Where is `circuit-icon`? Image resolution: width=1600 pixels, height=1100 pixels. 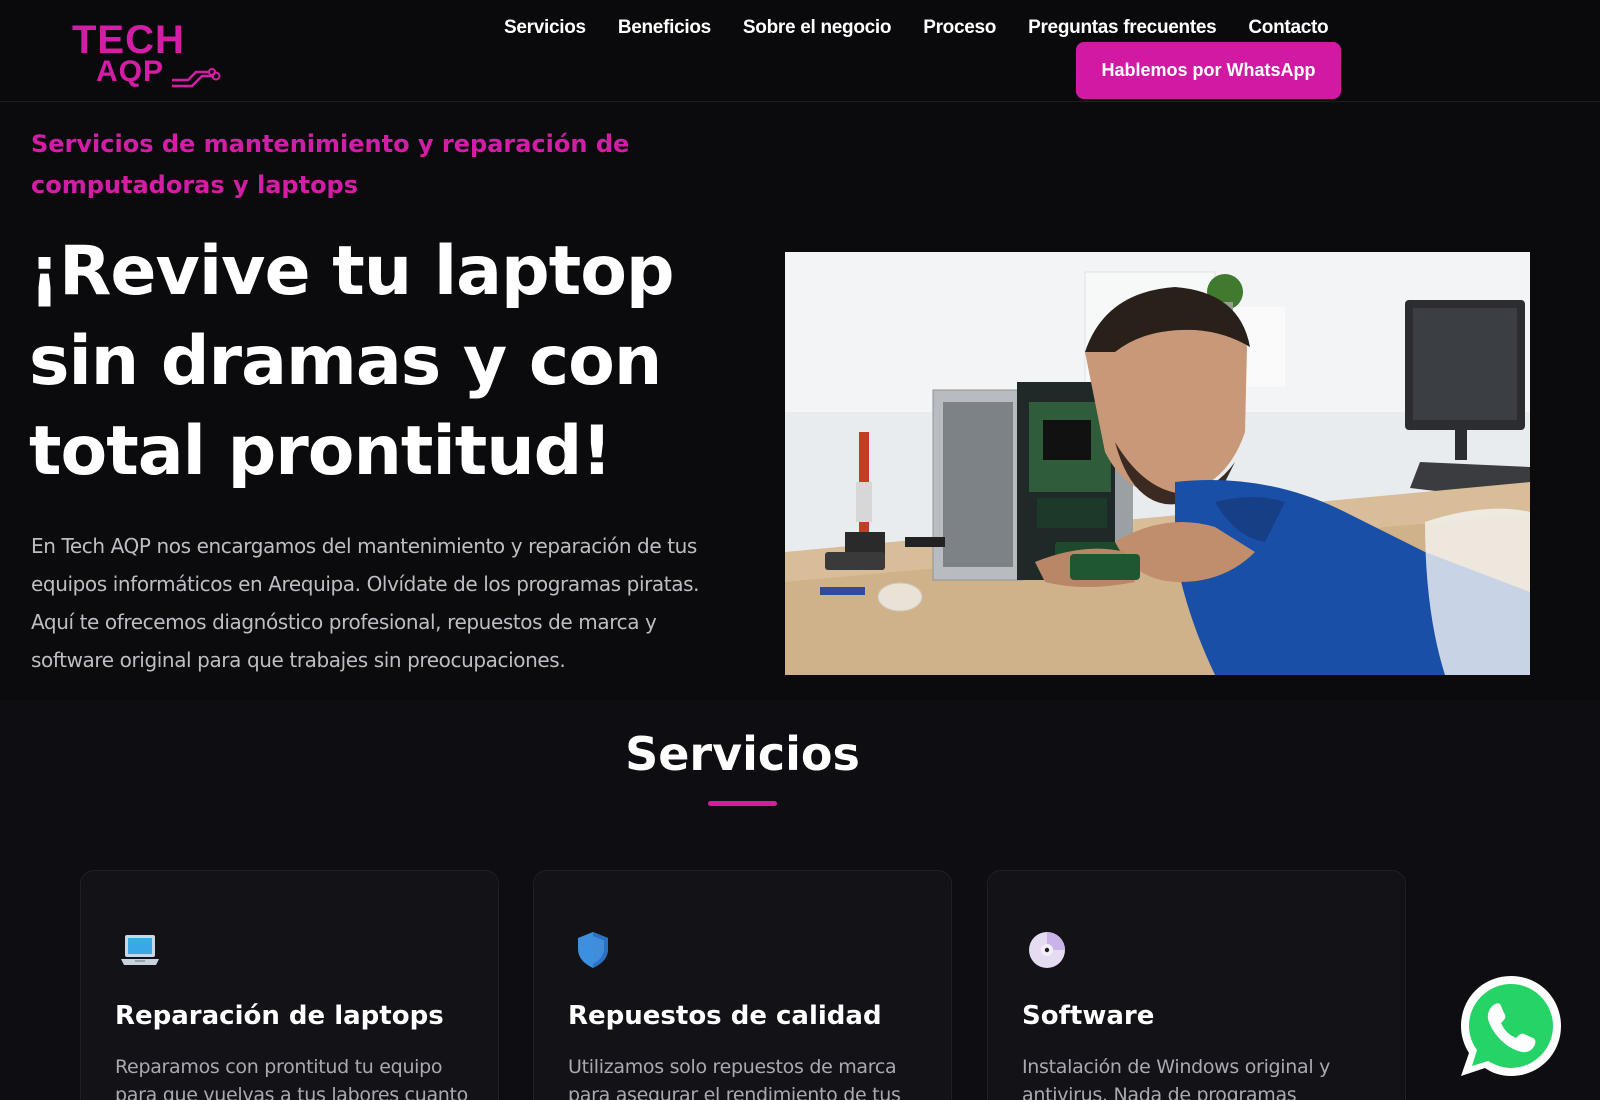 circuit-icon is located at coordinates (196, 78).